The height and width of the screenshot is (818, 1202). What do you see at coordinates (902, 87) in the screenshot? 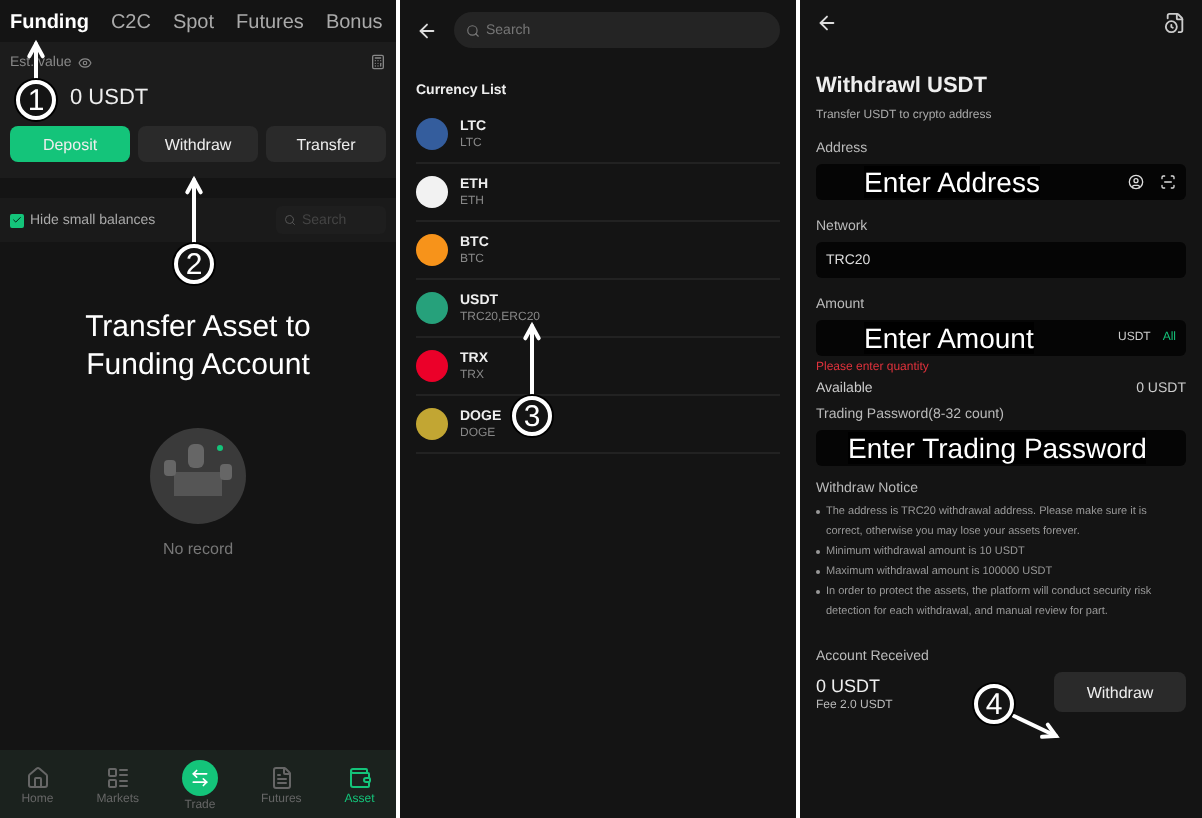
I see `page-title: Withdrawl USDT` at bounding box center [902, 87].